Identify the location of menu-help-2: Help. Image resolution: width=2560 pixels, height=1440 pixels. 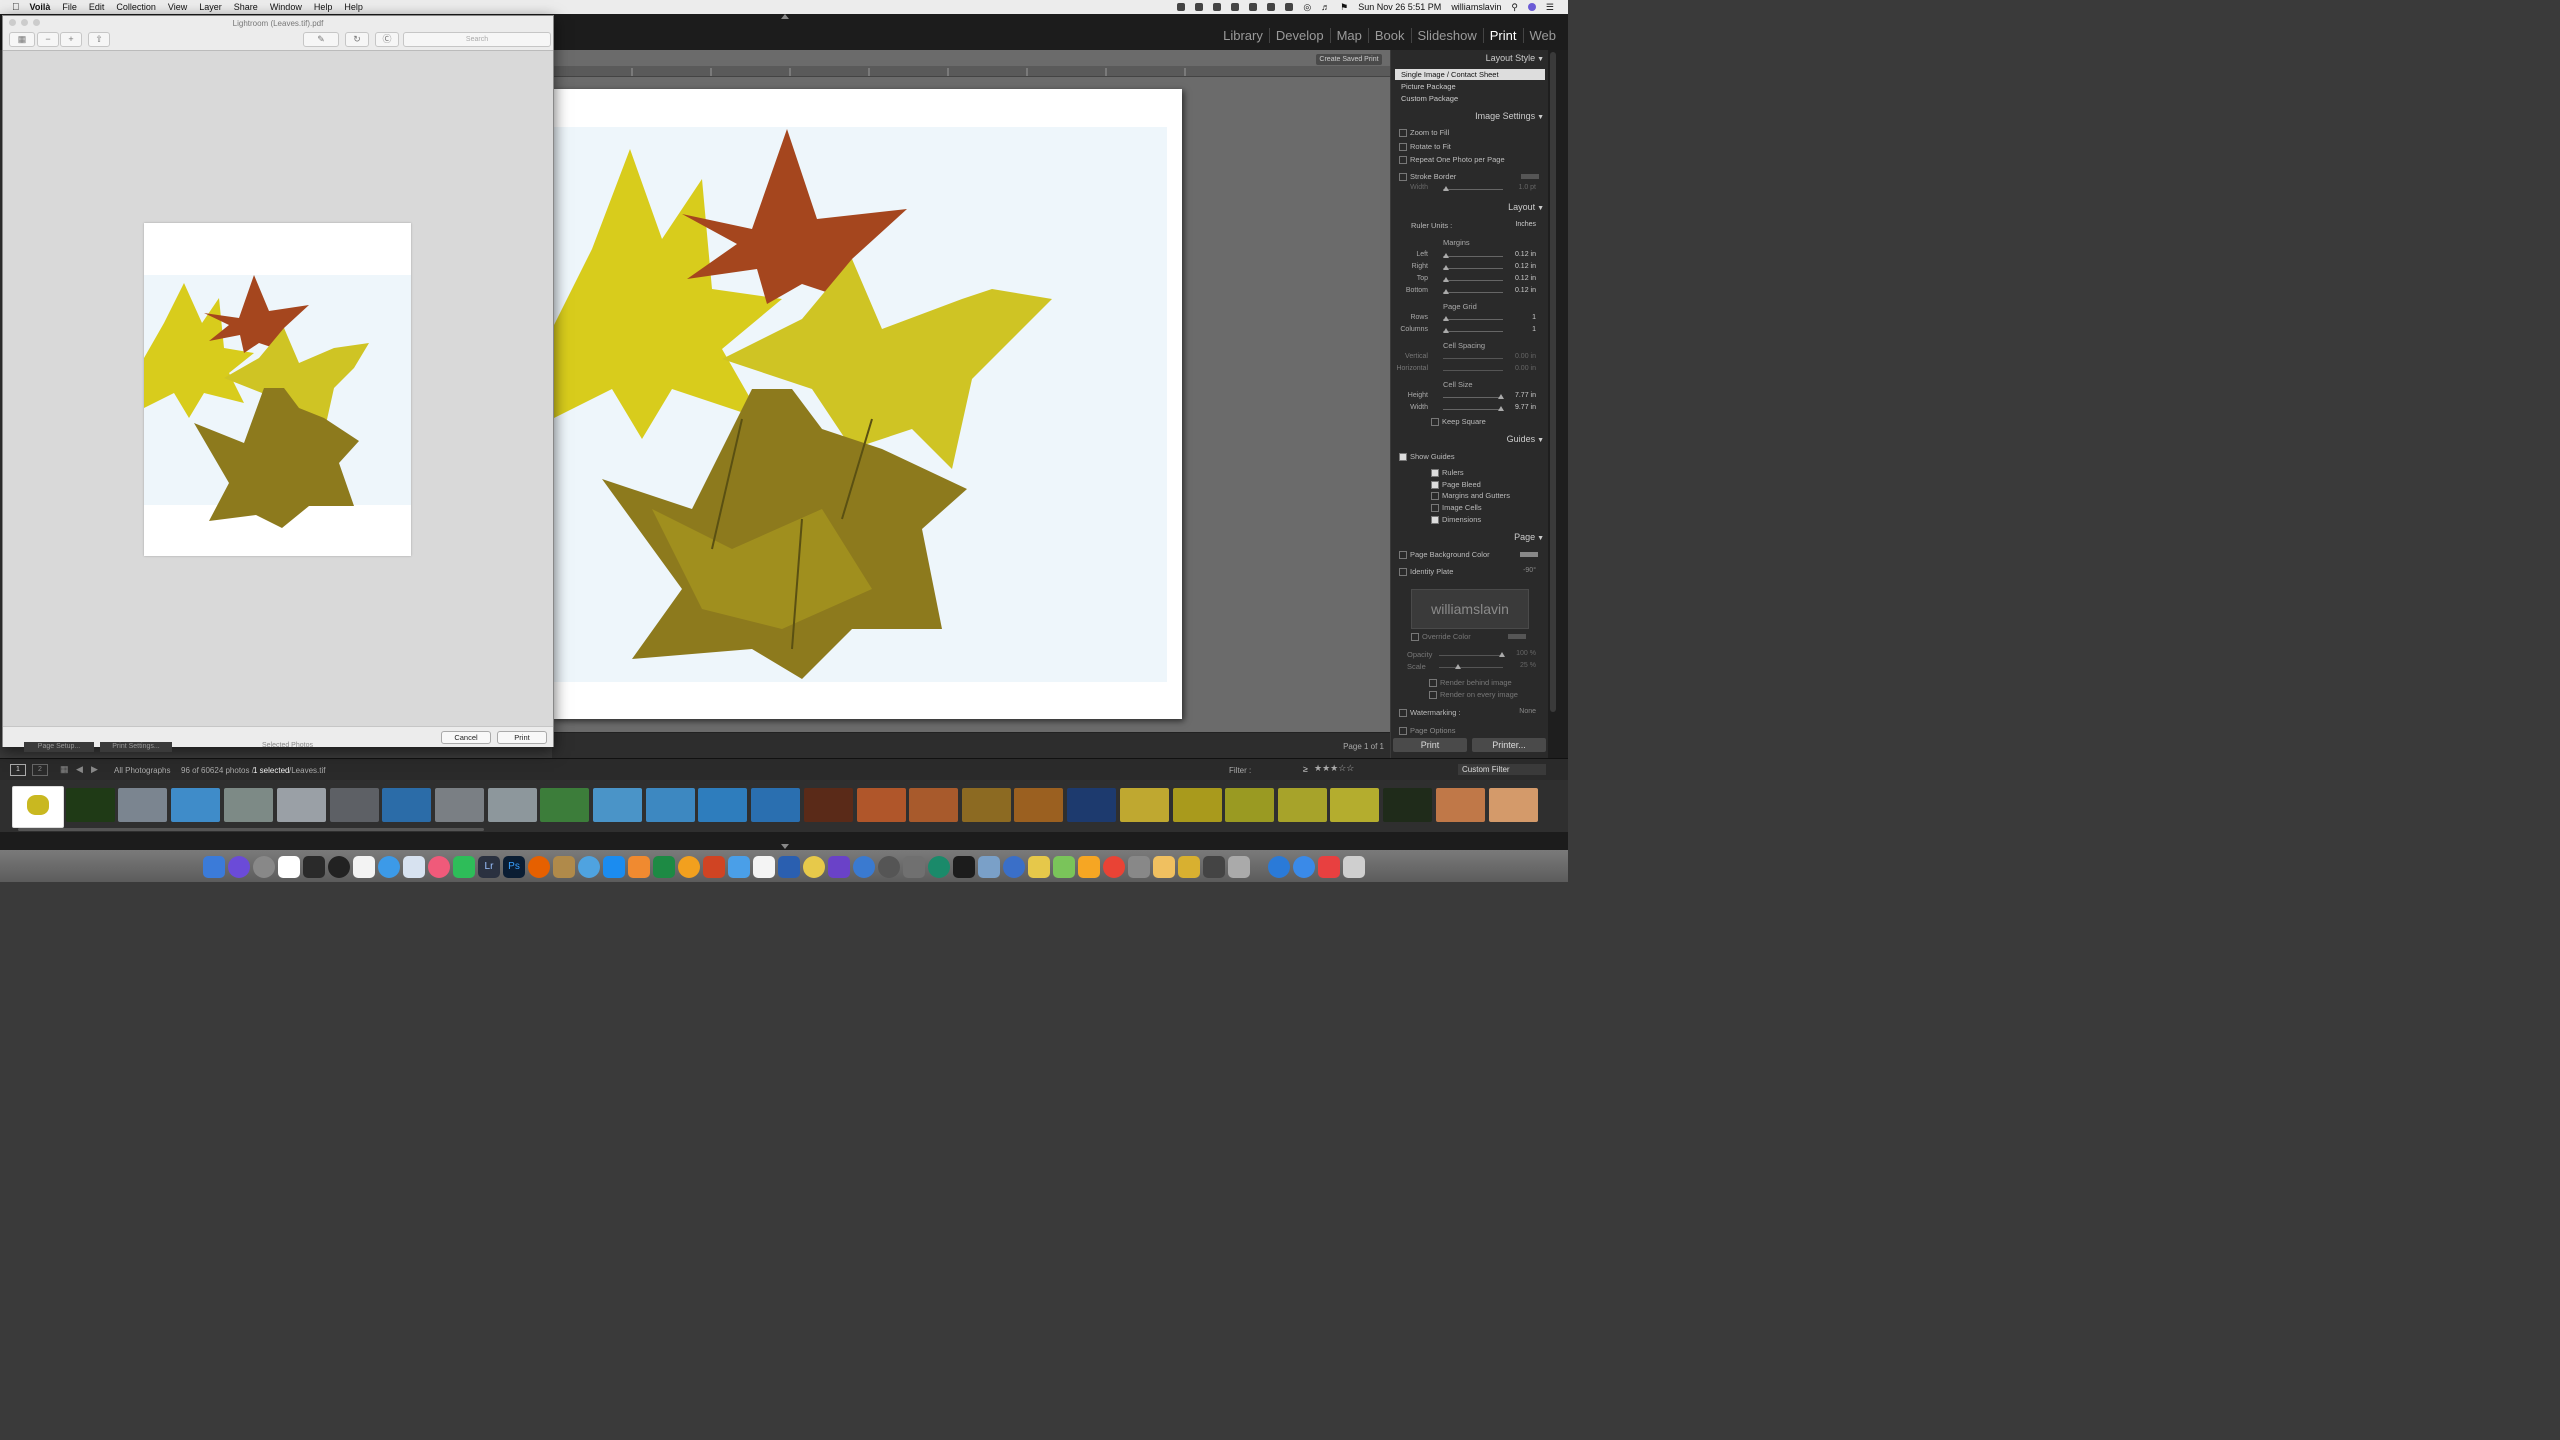
(353, 7).